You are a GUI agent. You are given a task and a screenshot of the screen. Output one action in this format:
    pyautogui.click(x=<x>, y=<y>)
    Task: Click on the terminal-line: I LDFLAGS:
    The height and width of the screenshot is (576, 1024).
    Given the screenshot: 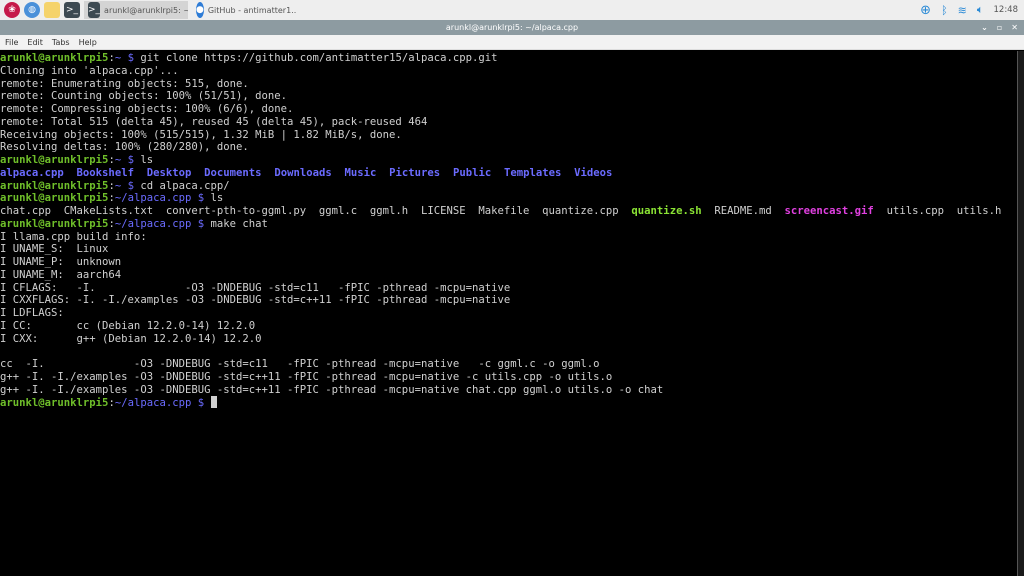 What is the action you would take?
    pyautogui.click(x=508, y=313)
    